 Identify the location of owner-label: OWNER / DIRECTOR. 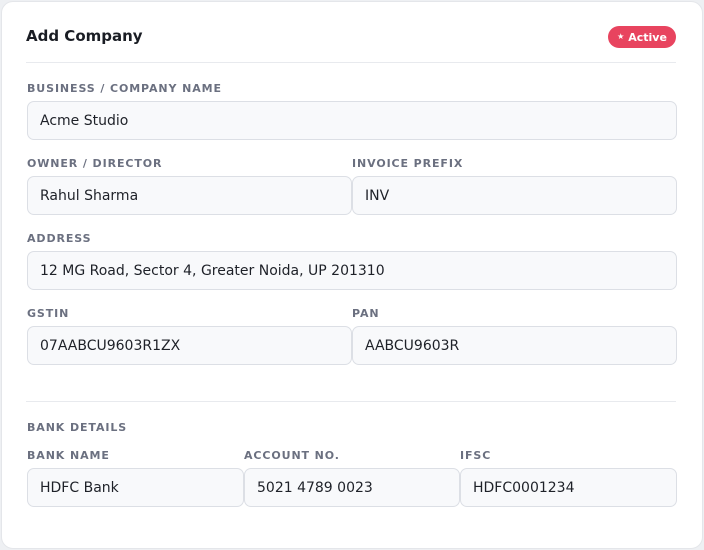
(95, 163).